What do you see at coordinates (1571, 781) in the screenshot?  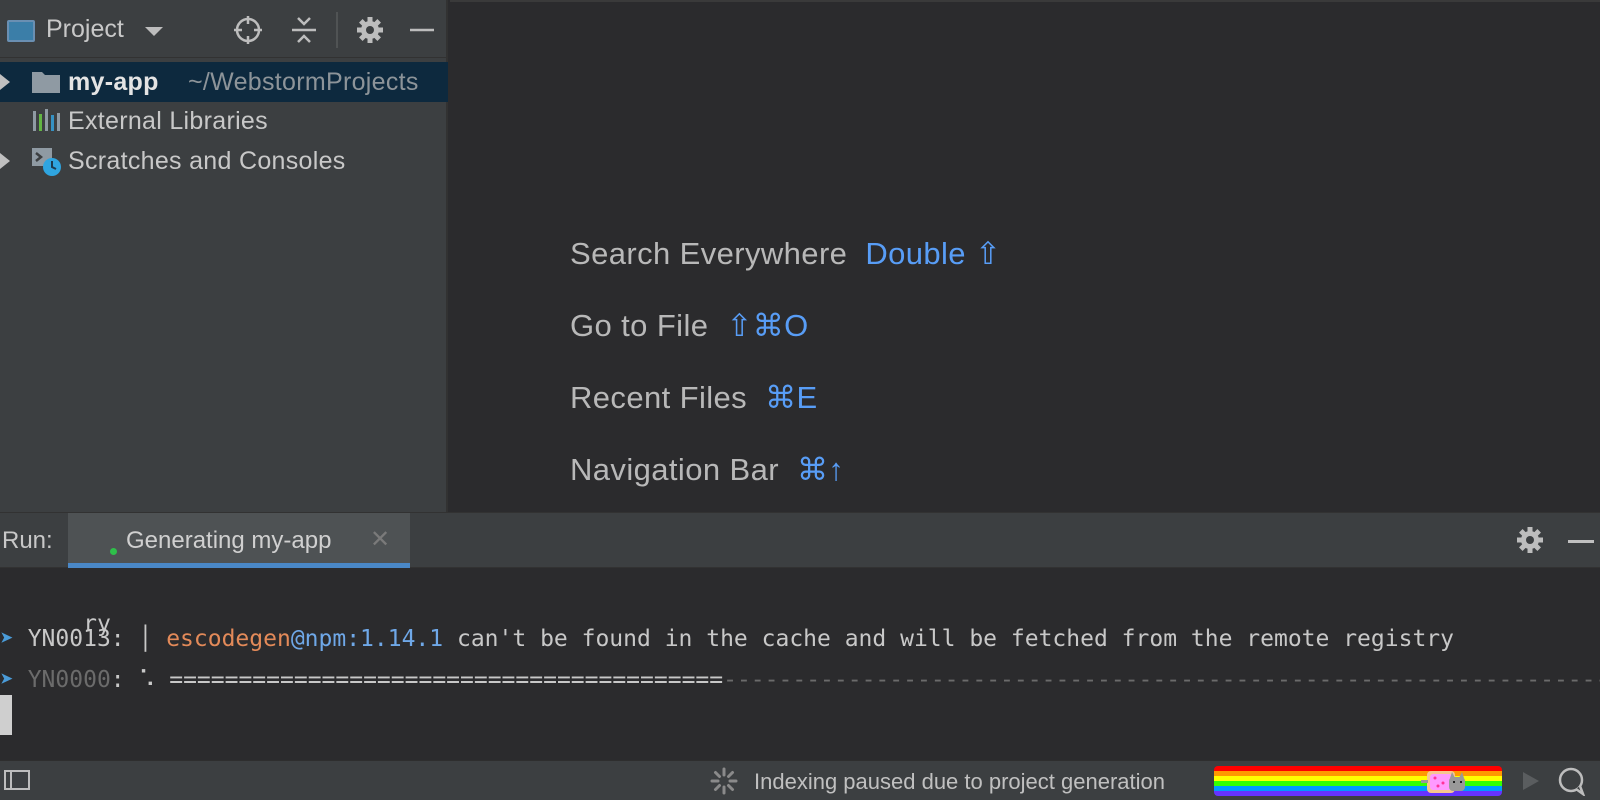 I see `event-log-icon` at bounding box center [1571, 781].